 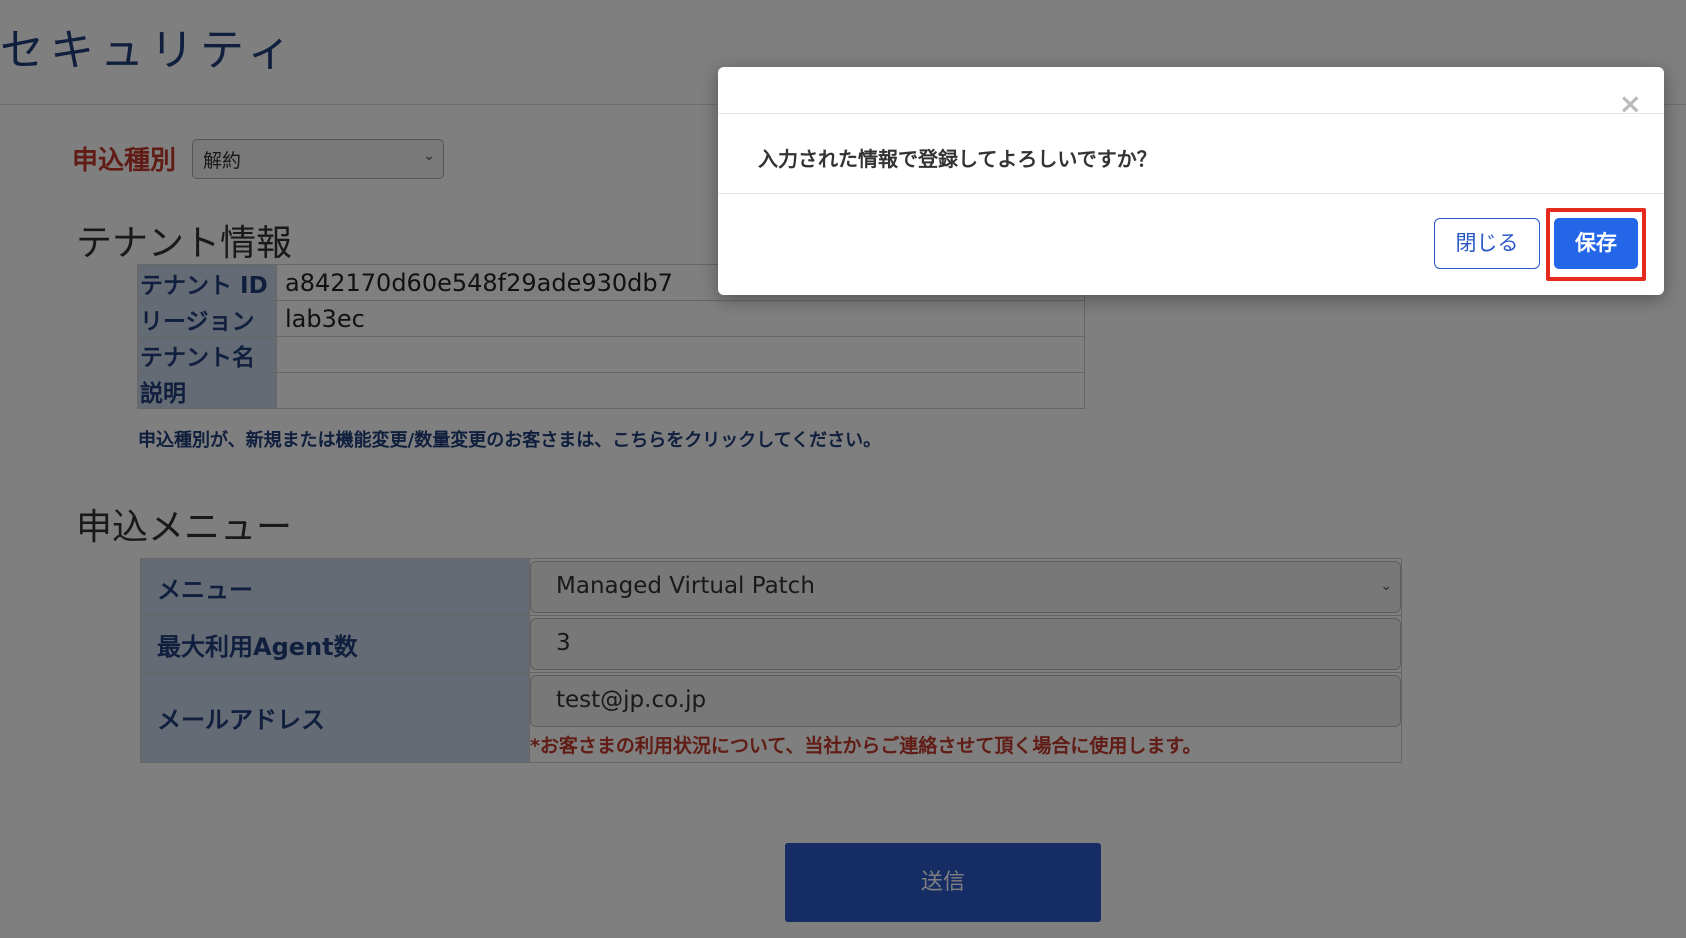 What do you see at coordinates (957, 159) in the screenshot?
I see `confirm-message: 入力された情報で登録してよろしいですか？` at bounding box center [957, 159].